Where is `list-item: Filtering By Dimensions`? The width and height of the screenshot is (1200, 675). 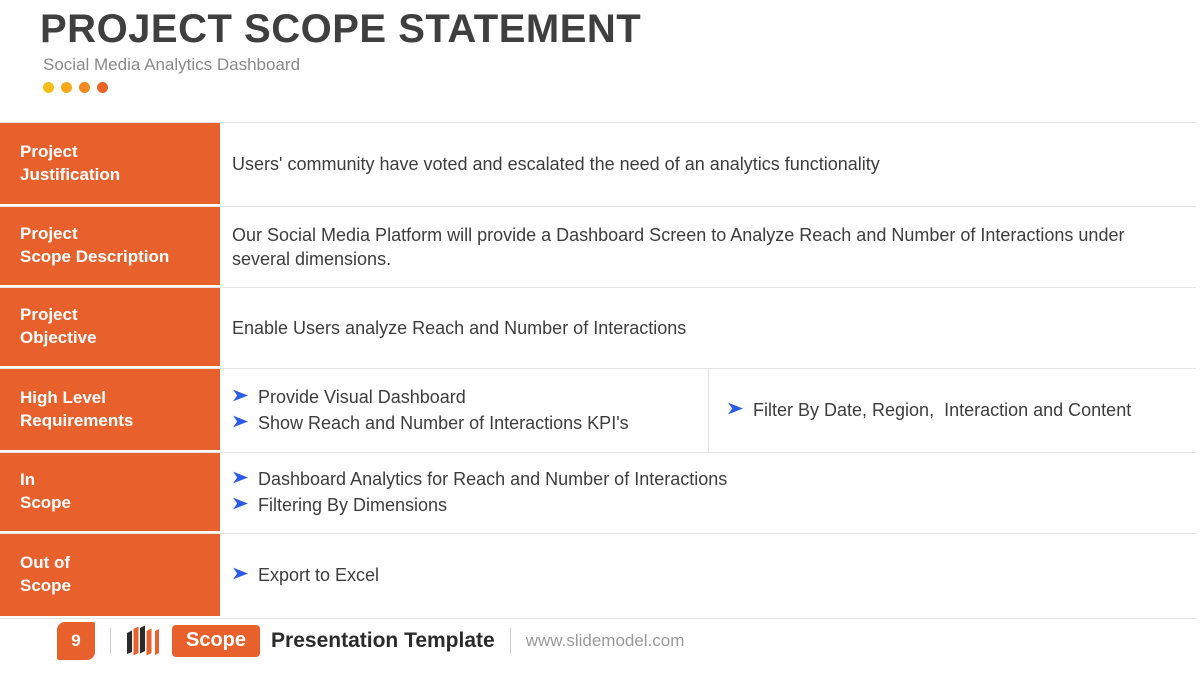
list-item: Filtering By Dimensions is located at coordinates (705, 506).